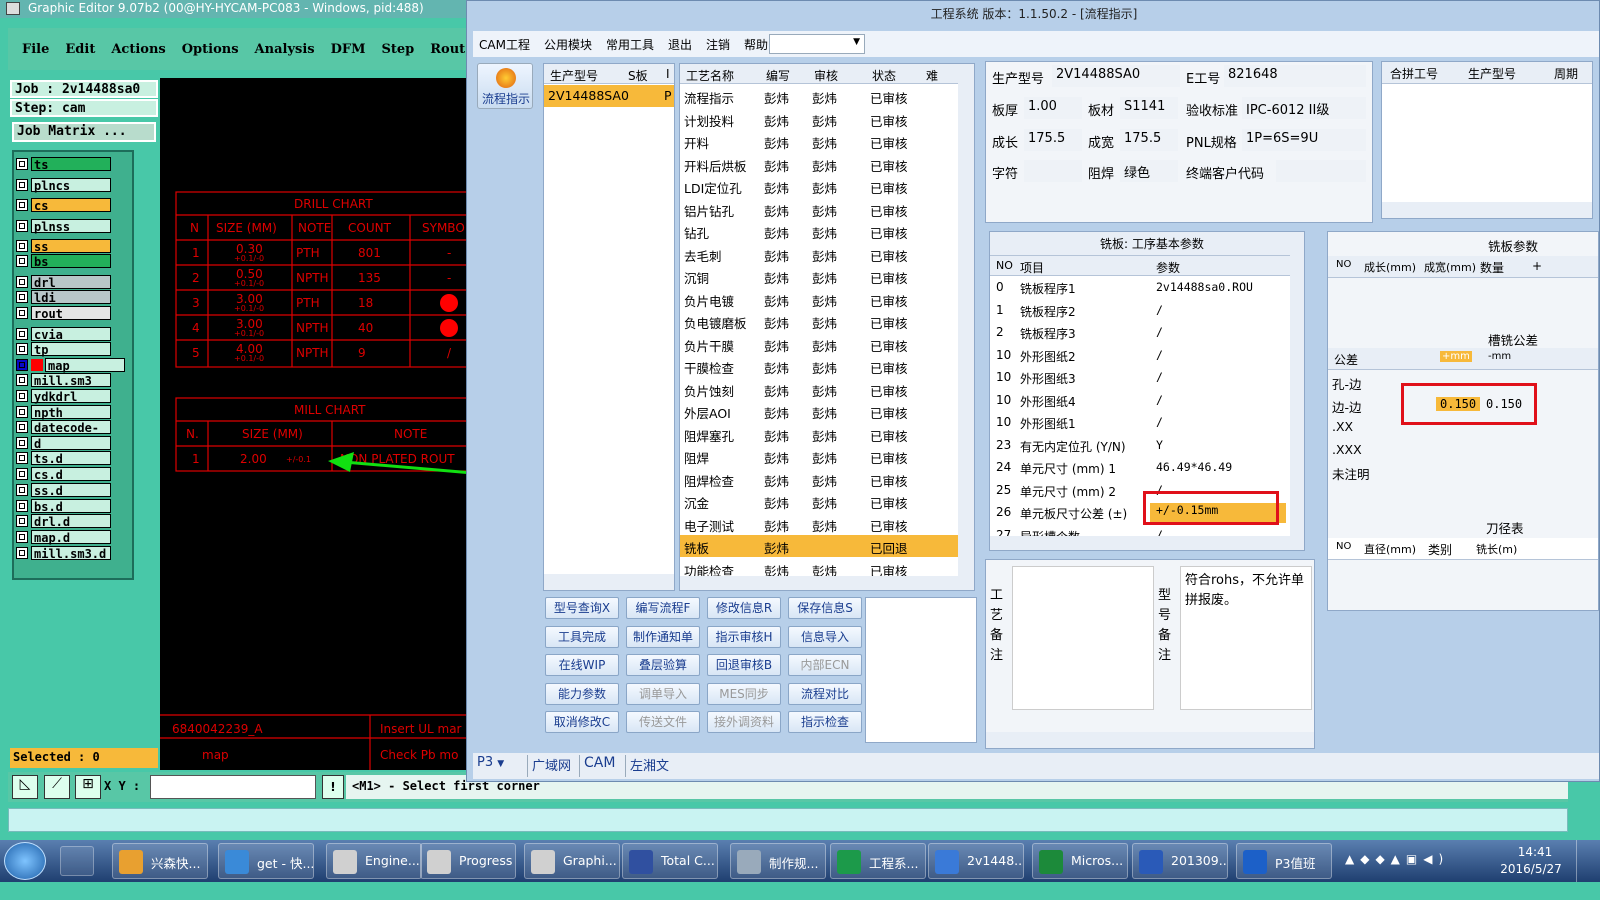  Describe the element at coordinates (88, 787) in the screenshot. I see `grid-icon: ⊞` at that location.